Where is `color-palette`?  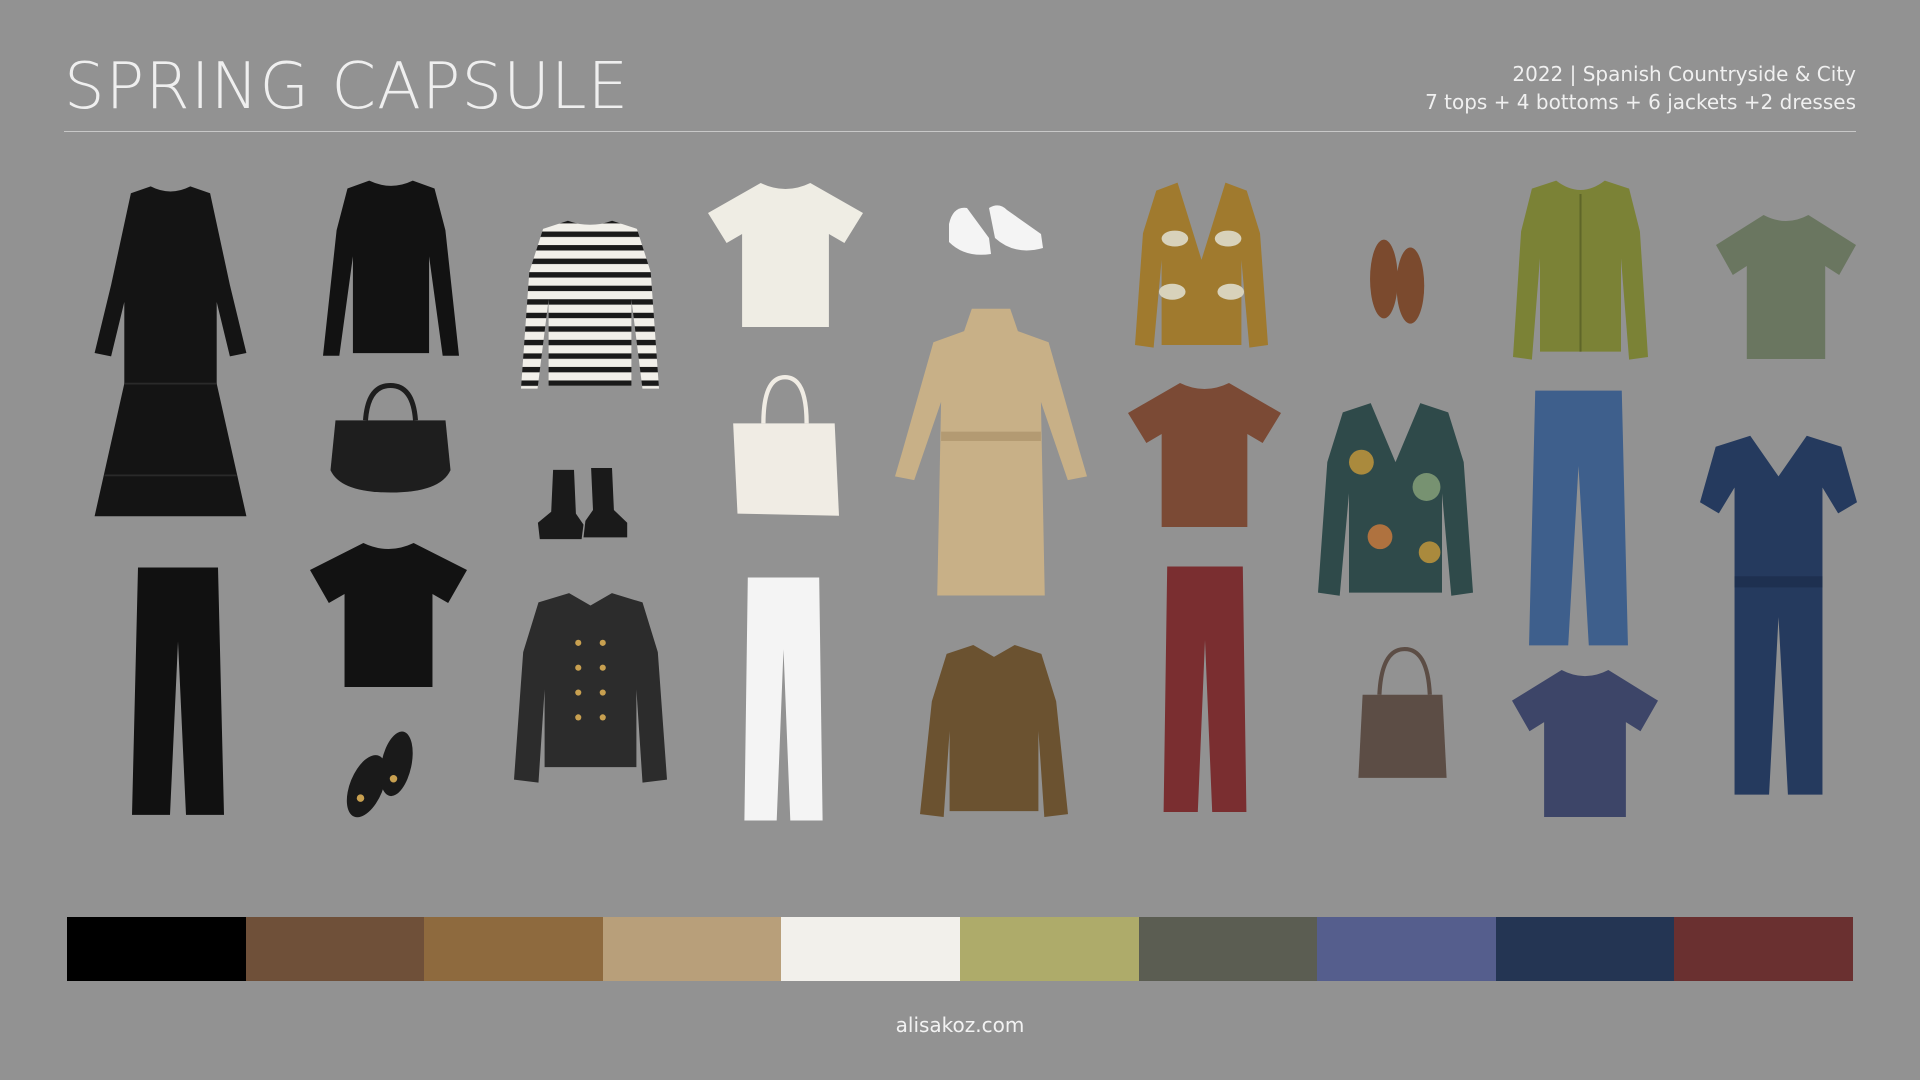 color-palette is located at coordinates (960, 949).